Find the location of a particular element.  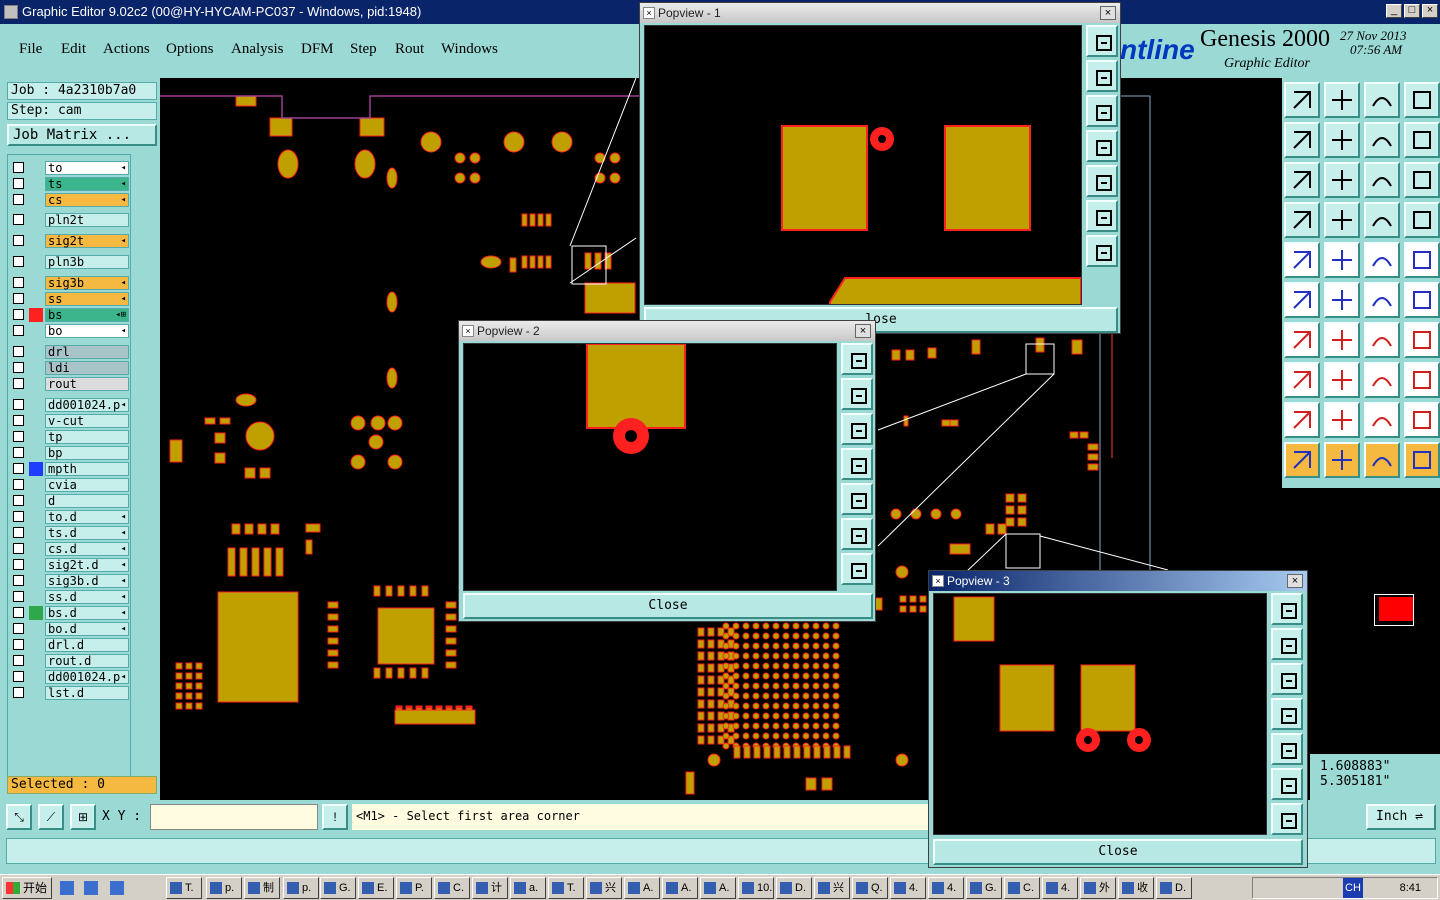

popview-1-canvas is located at coordinates (863, 165).